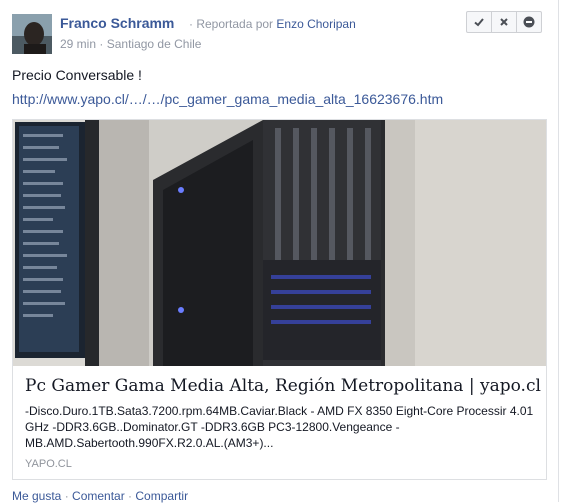  I want to click on close-icon, so click(504, 22).